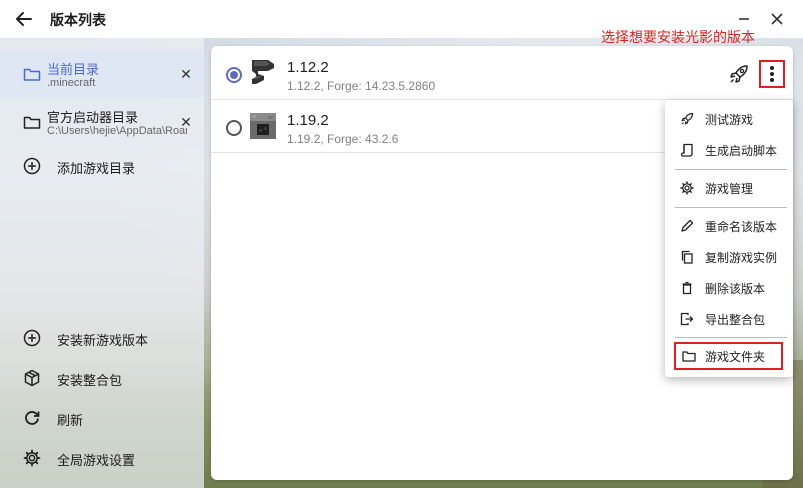 Image resolution: width=803 pixels, height=488 pixels. I want to click on trash-icon, so click(687, 288).